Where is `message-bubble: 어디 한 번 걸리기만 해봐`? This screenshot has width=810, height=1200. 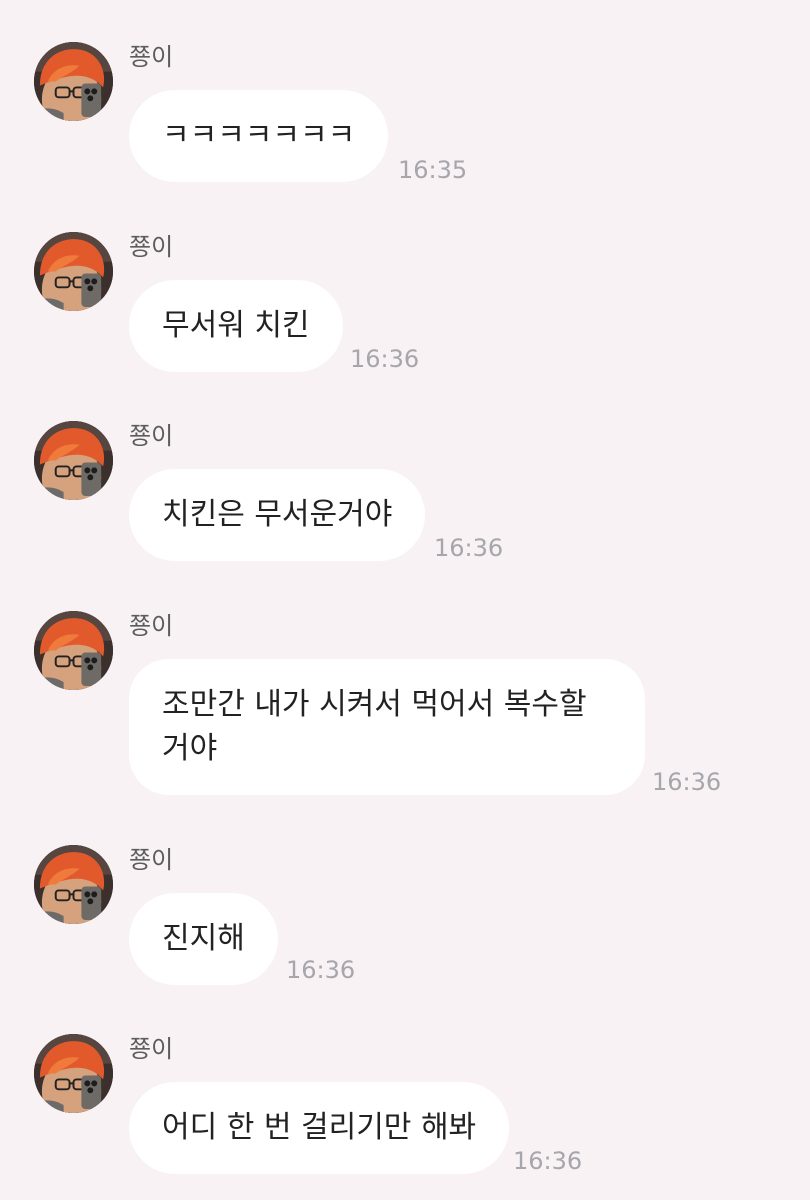 message-bubble: 어디 한 번 걸리기만 해봐 is located at coordinates (319, 1128).